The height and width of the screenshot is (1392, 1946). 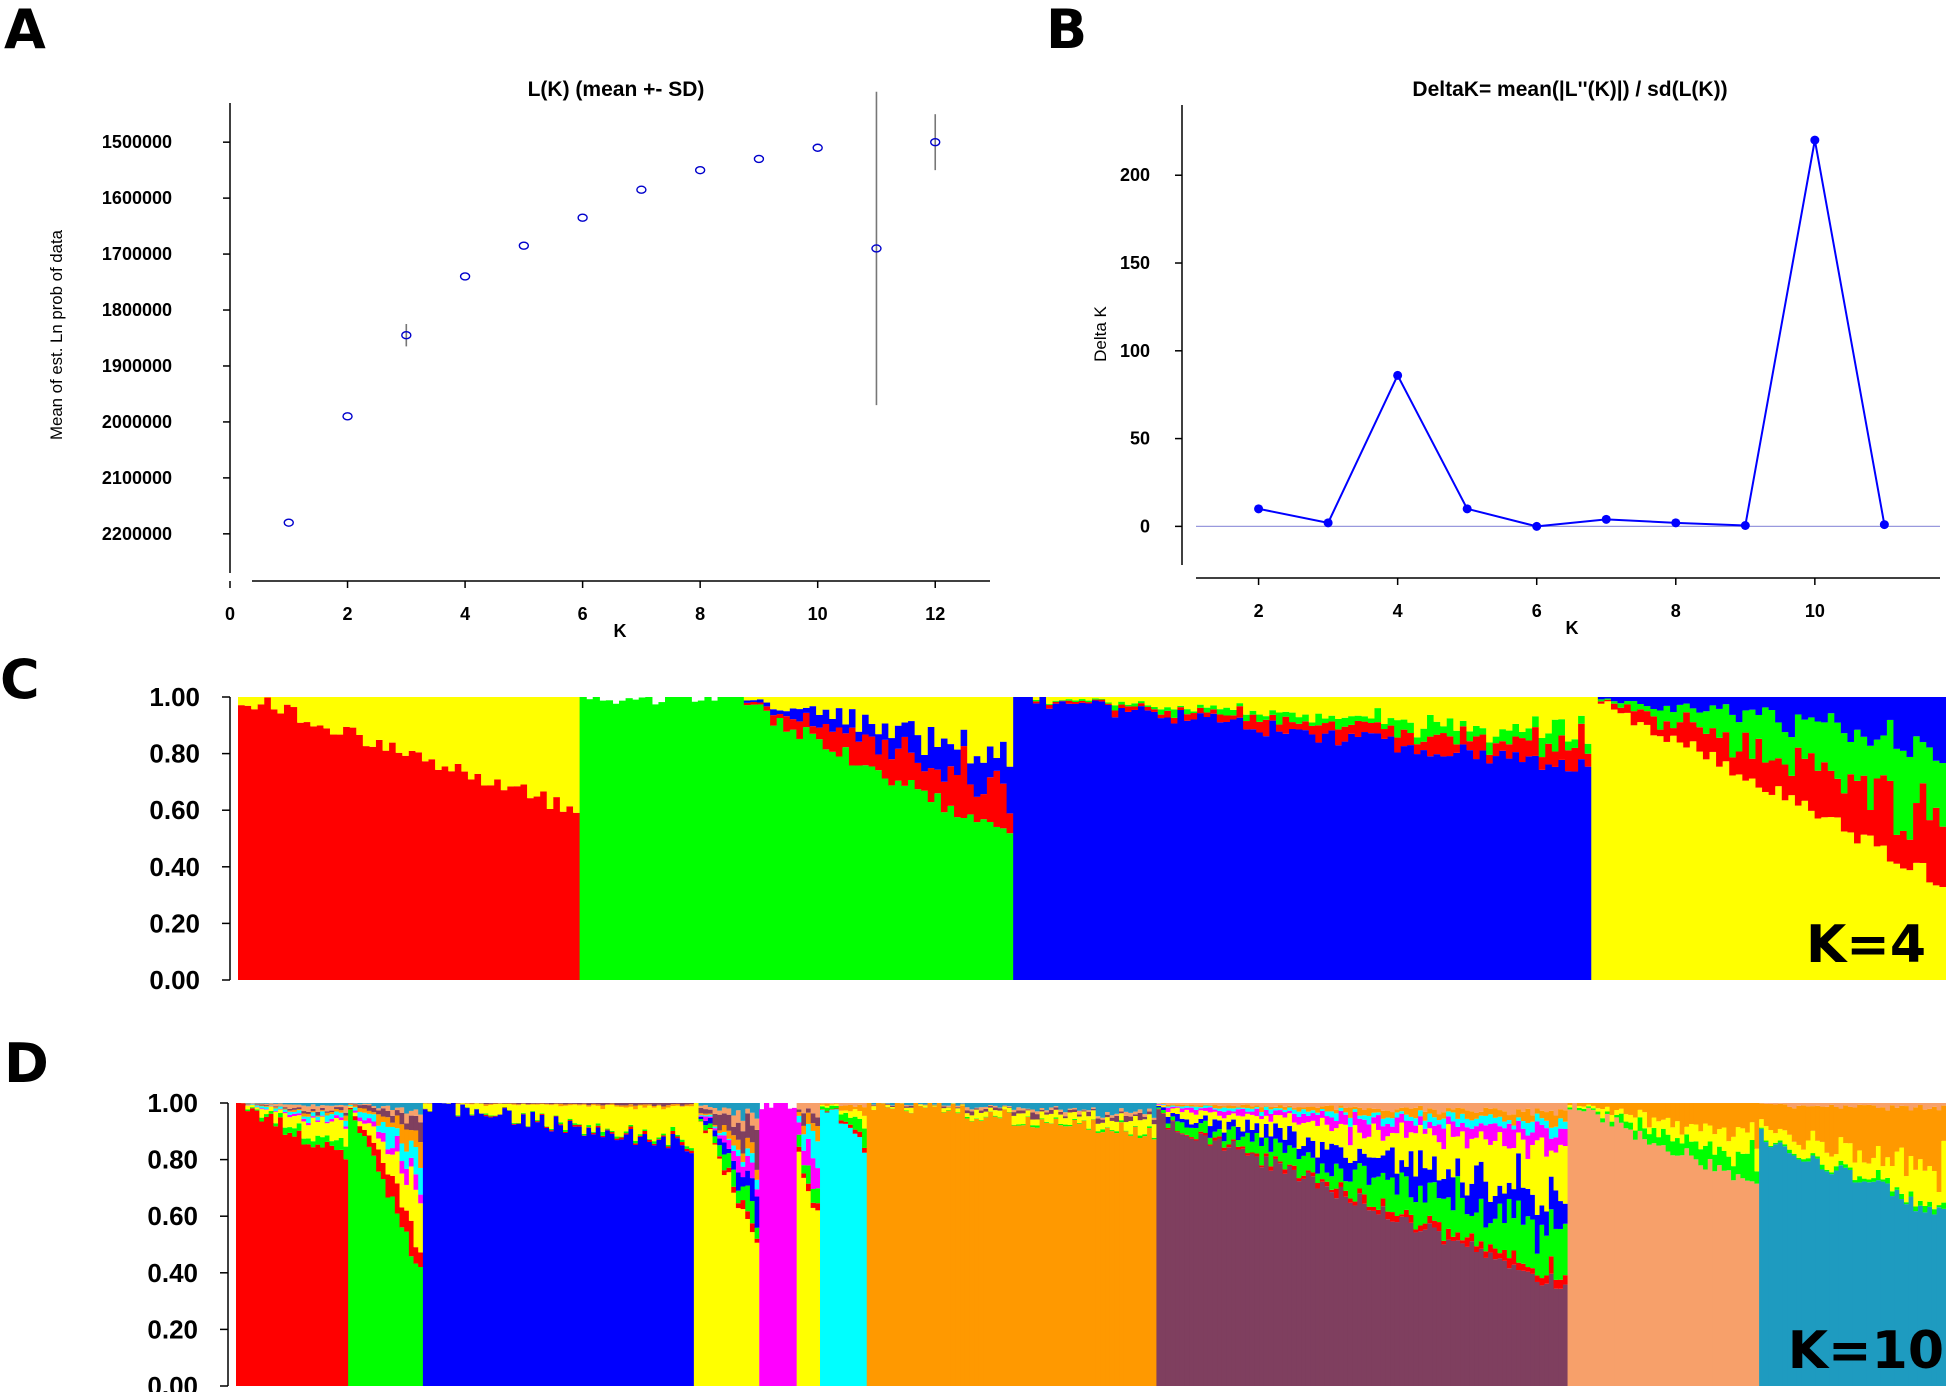 What do you see at coordinates (759, 159) in the screenshot?
I see `panel-a-point` at bounding box center [759, 159].